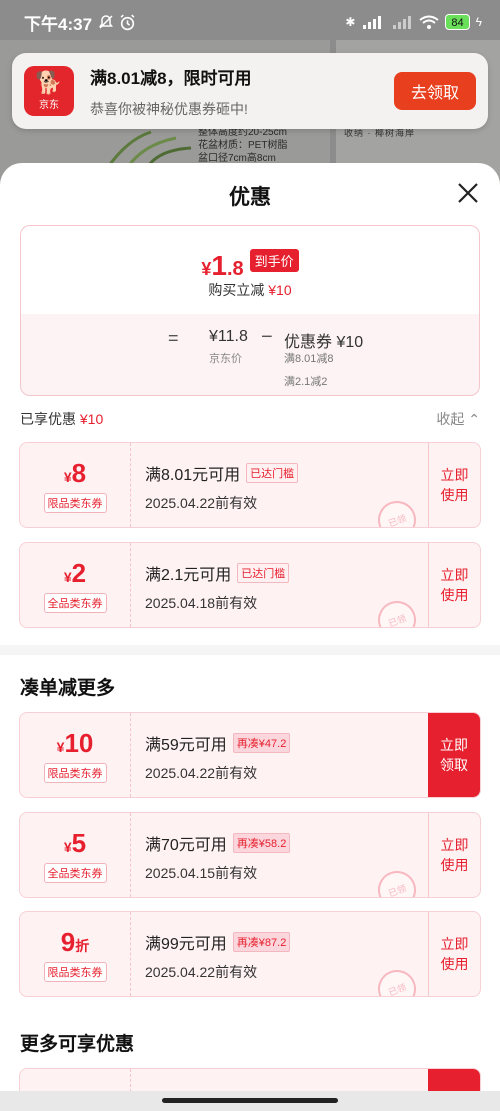 The image size is (500, 1111). Describe the element at coordinates (350, 22) in the screenshot. I see `bluetooth-icon: ✱` at that location.